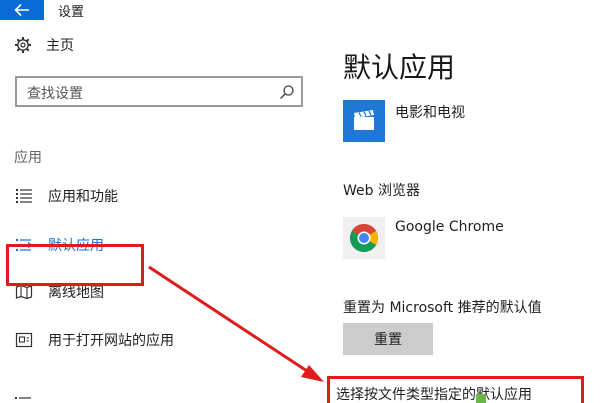 This screenshot has width=601, height=403. What do you see at coordinates (300, 10) in the screenshot?
I see `title-bar: 设置` at bounding box center [300, 10].